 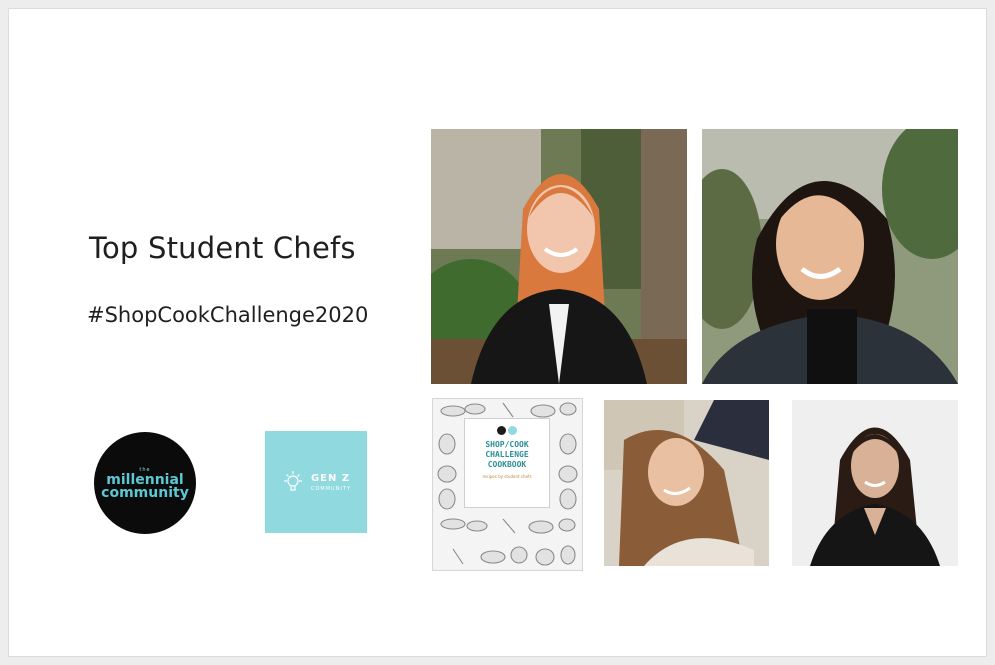 I want to click on millennial-community-logo: the millennial community, so click(x=145, y=483).